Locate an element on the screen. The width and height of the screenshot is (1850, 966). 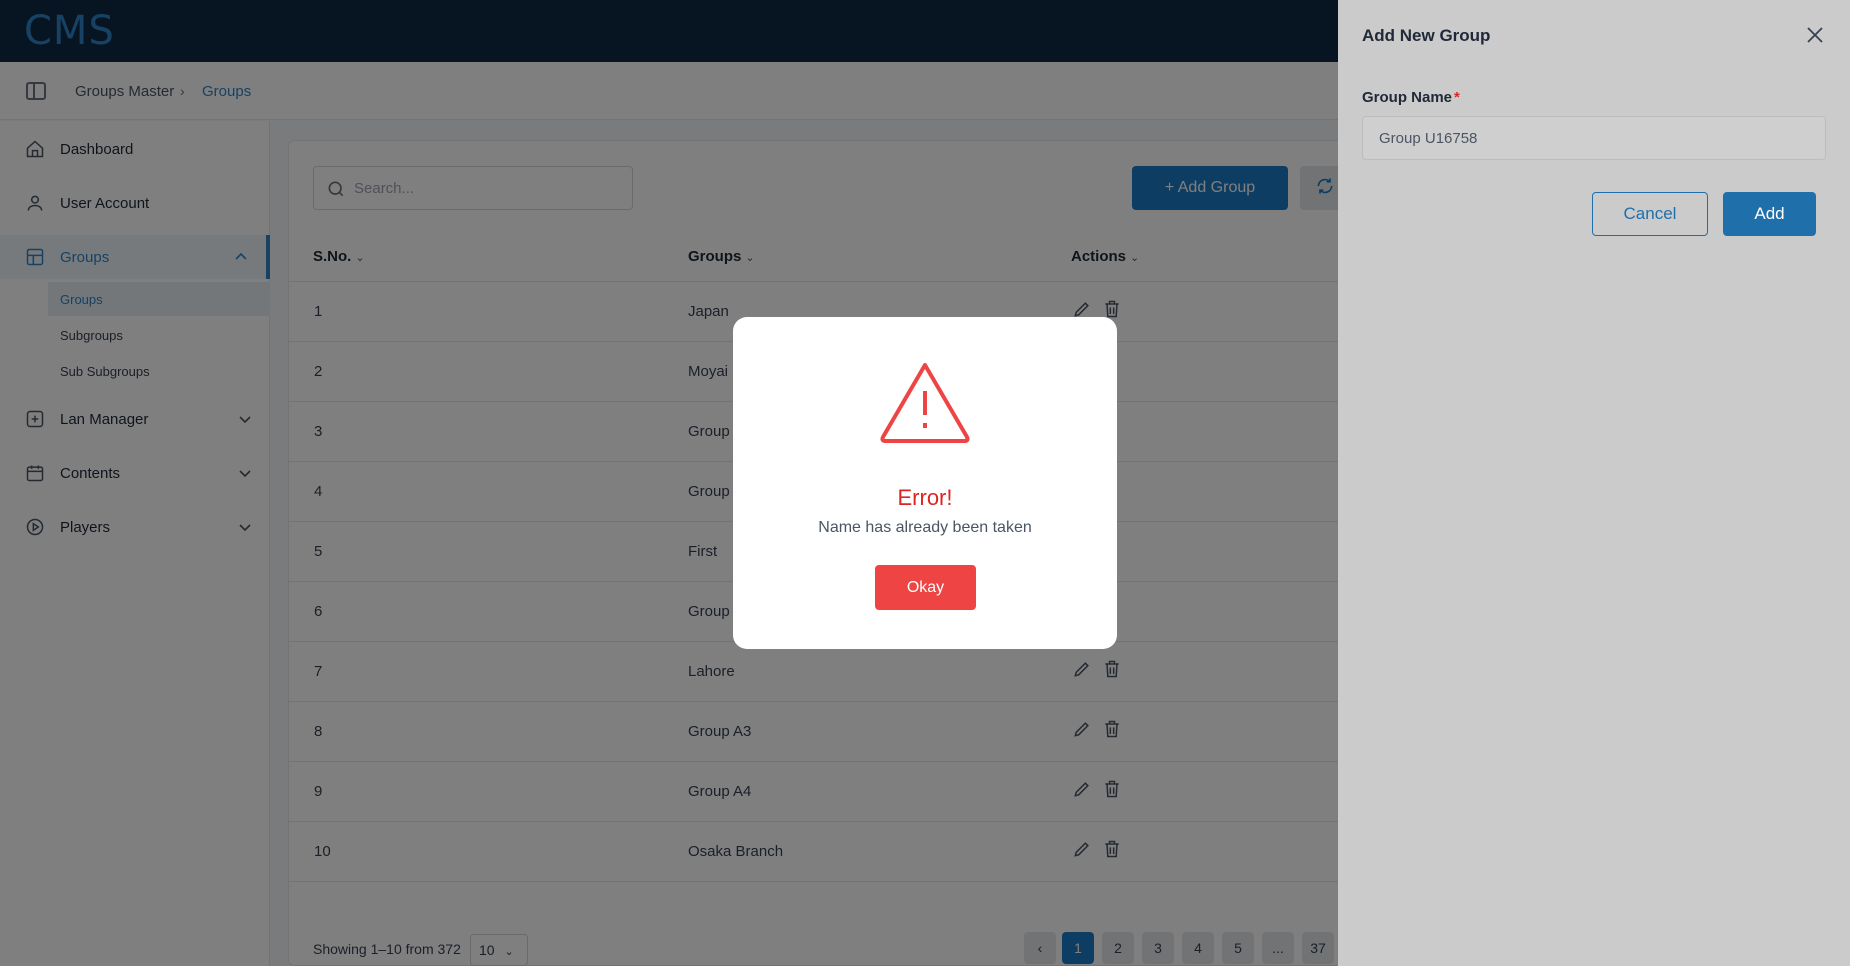
close-icon is located at coordinates (1815, 35).